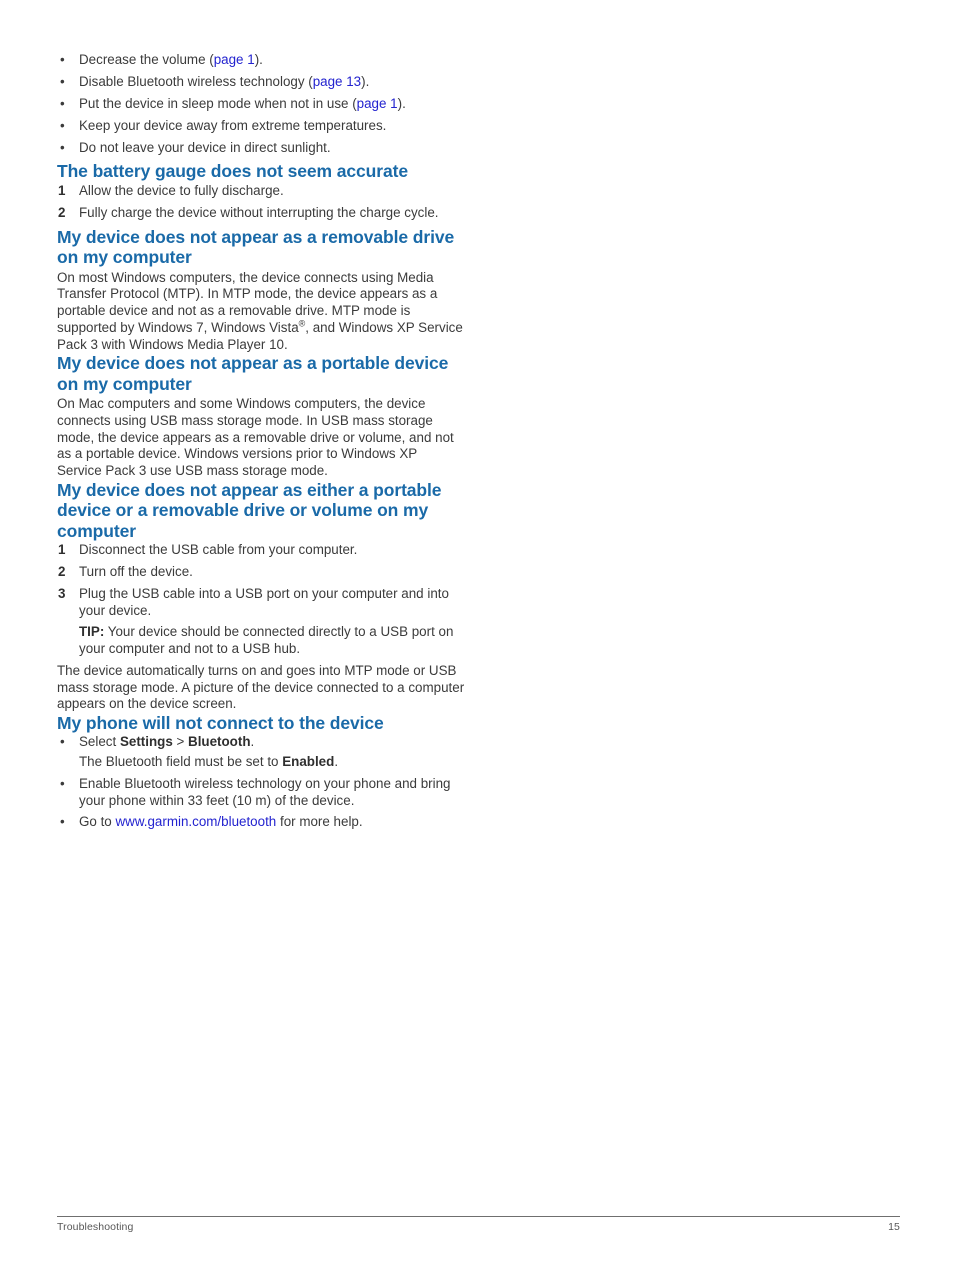 The image size is (954, 1265). I want to click on bluetooth-field-note-pre: The Bluetooth field must be set to, so click(181, 762).